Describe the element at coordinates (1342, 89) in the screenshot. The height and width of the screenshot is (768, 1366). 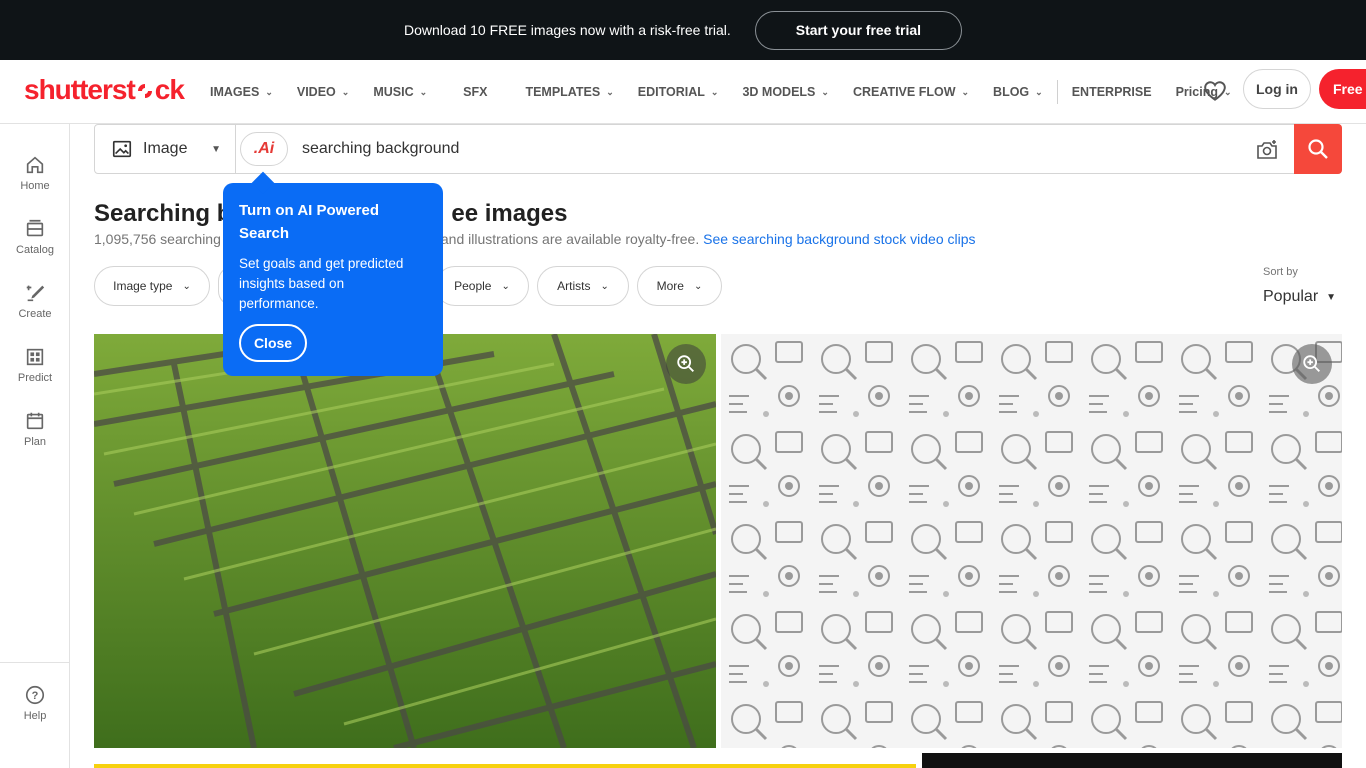
I see `free-trial-button: Free t` at that location.